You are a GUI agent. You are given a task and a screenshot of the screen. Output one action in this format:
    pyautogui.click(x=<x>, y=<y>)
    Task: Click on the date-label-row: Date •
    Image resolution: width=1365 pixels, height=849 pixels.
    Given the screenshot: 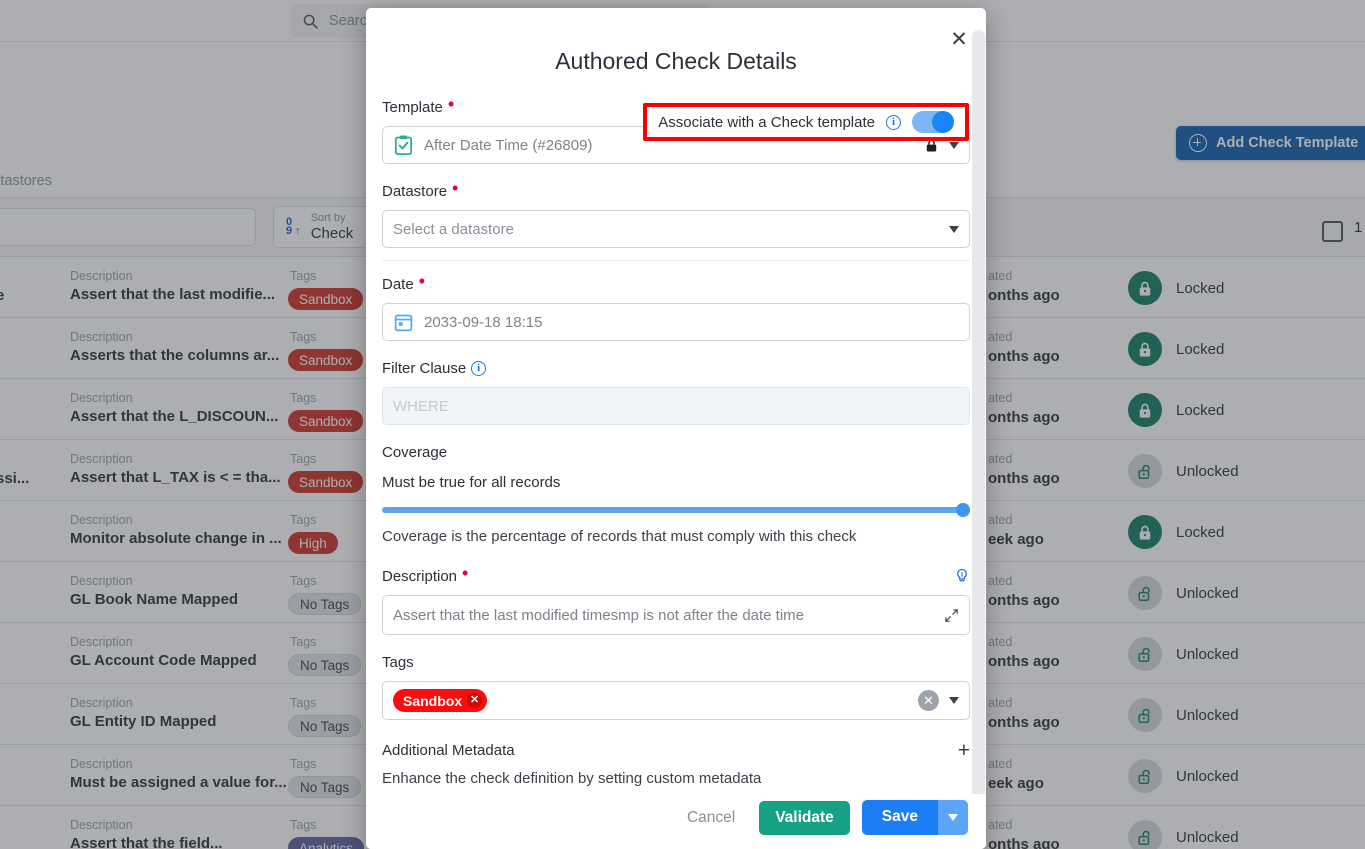 What is the action you would take?
    pyautogui.click(x=403, y=282)
    